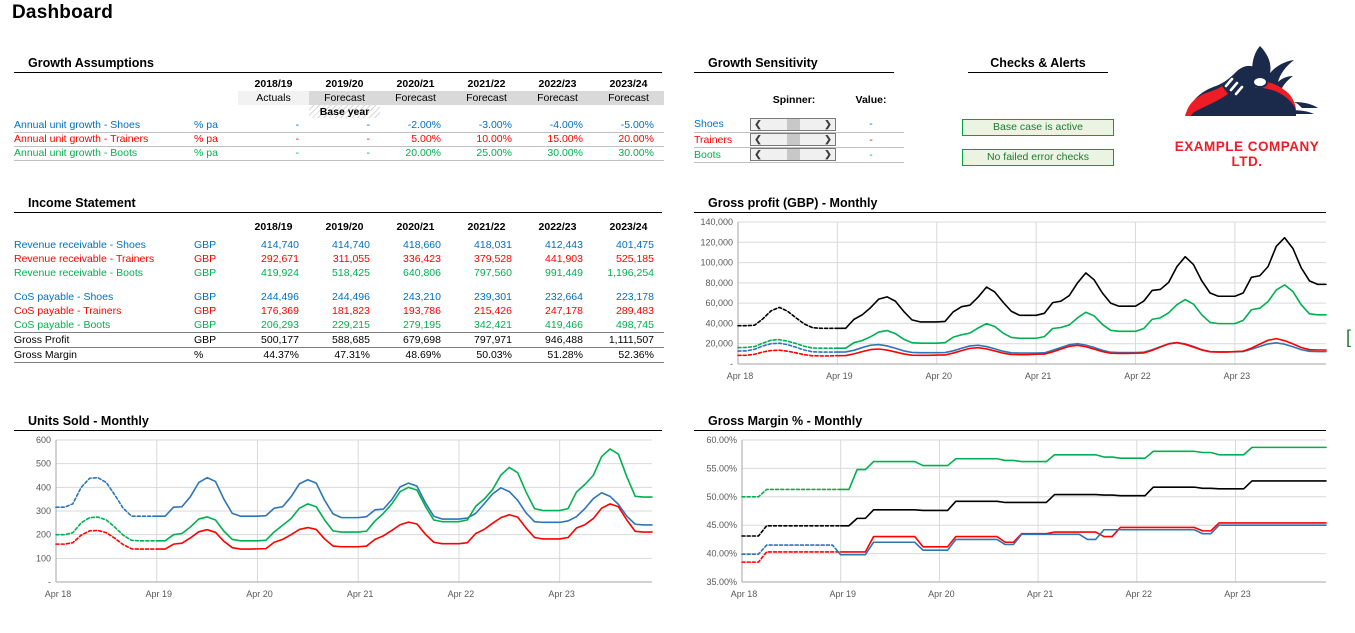  I want to click on y-tick-label: 200, so click(43, 535).